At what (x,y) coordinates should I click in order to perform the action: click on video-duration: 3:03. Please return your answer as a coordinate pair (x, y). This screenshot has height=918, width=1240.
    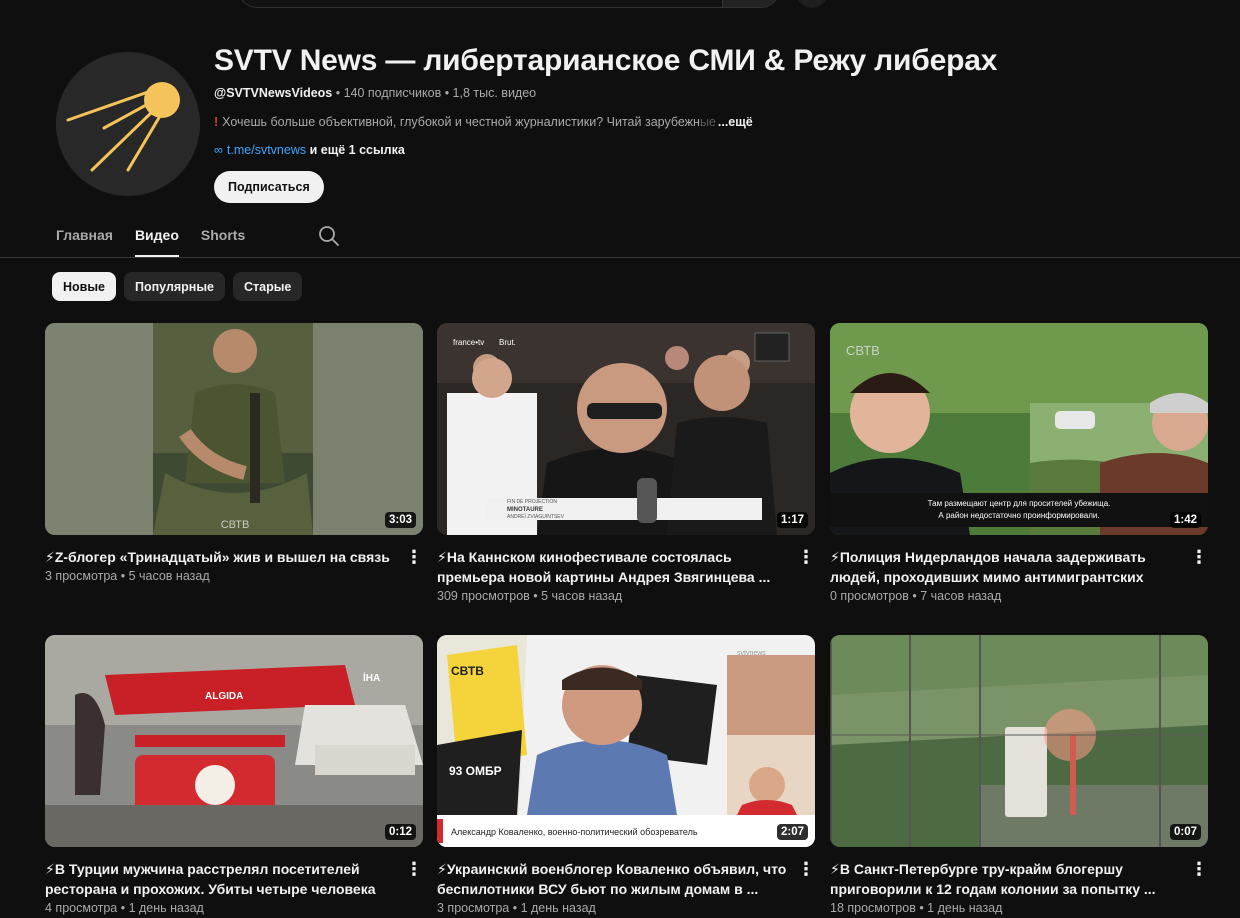
    Looking at the image, I should click on (400, 520).